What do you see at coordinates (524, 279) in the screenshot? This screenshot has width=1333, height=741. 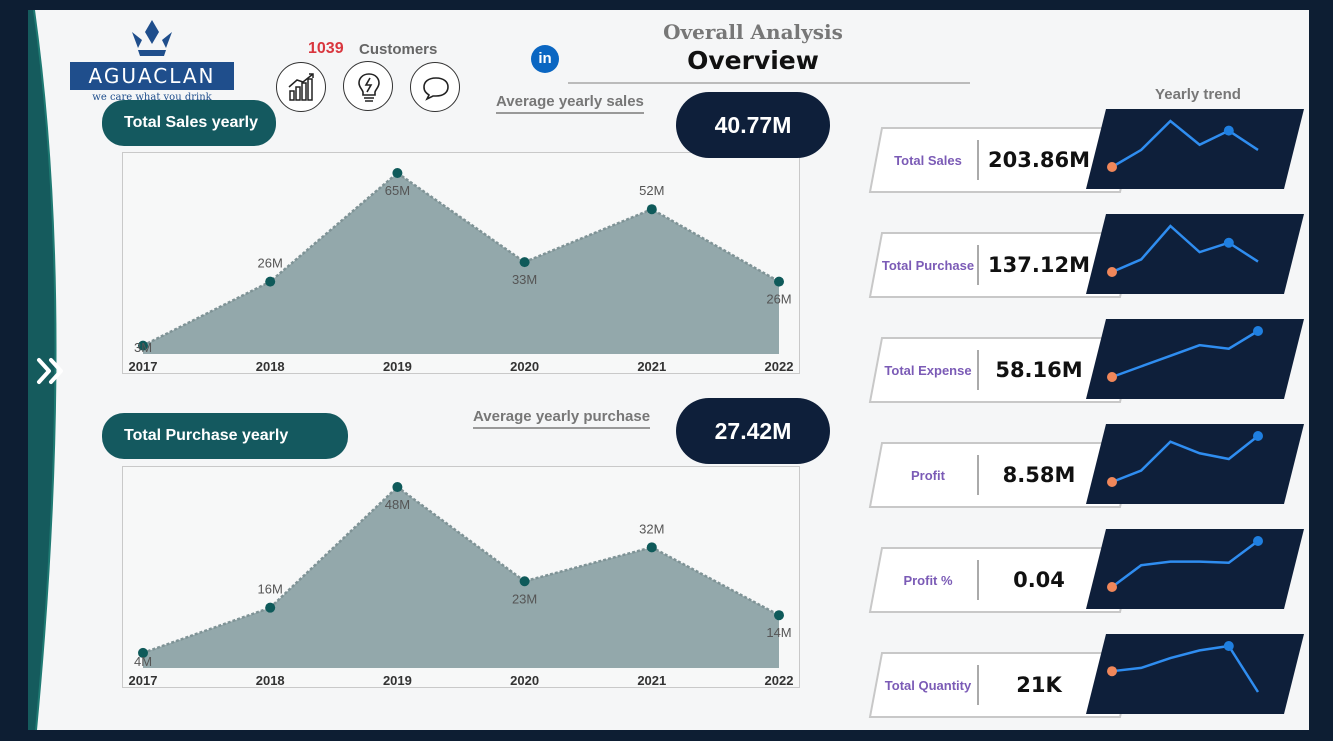 I see `data-label: 33M` at bounding box center [524, 279].